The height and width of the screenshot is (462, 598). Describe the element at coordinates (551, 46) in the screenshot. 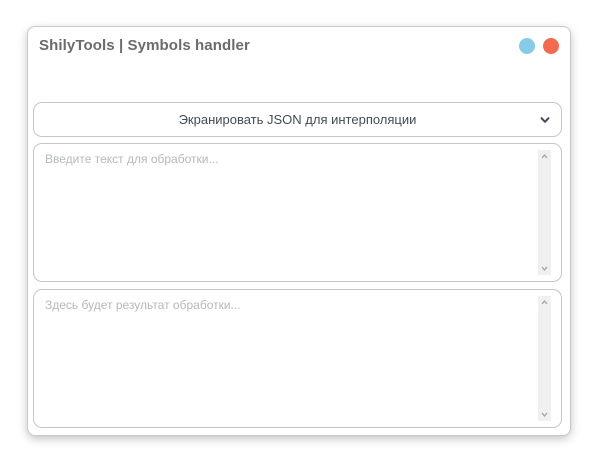

I see `close-button` at that location.